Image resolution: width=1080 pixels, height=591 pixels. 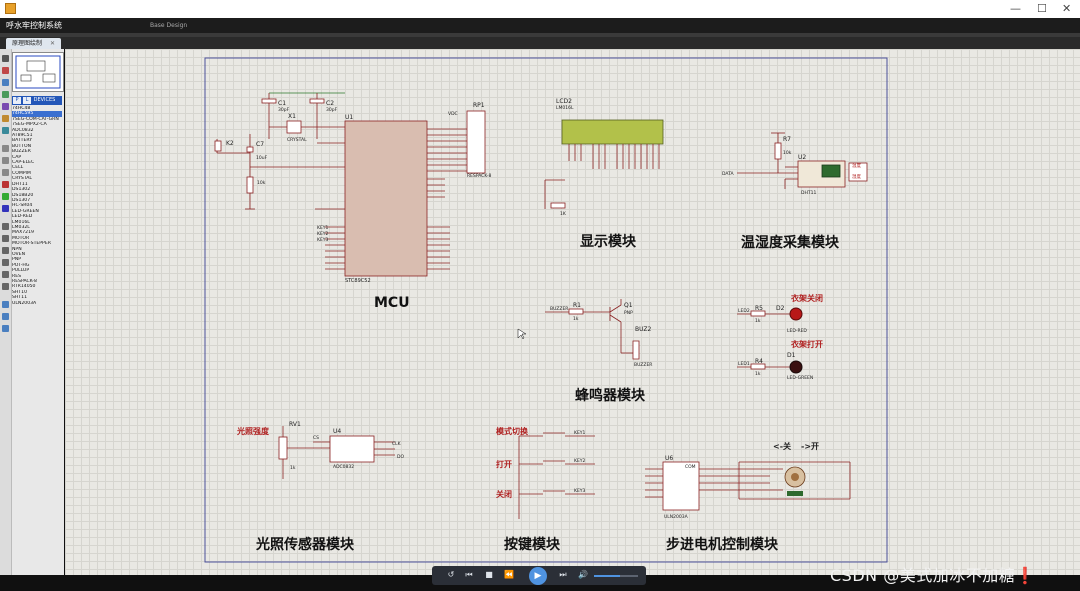 What do you see at coordinates (5, 274) in the screenshot?
I see `path-tool-icon` at bounding box center [5, 274].